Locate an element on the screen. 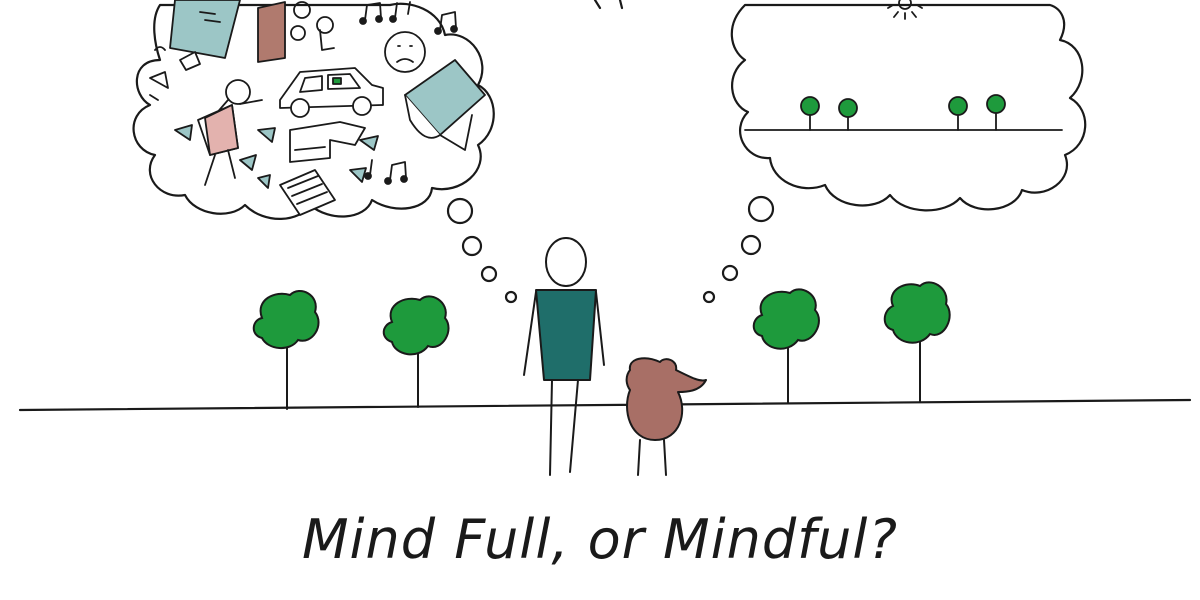  thought-cloud-calm is located at coordinates (908, 107).